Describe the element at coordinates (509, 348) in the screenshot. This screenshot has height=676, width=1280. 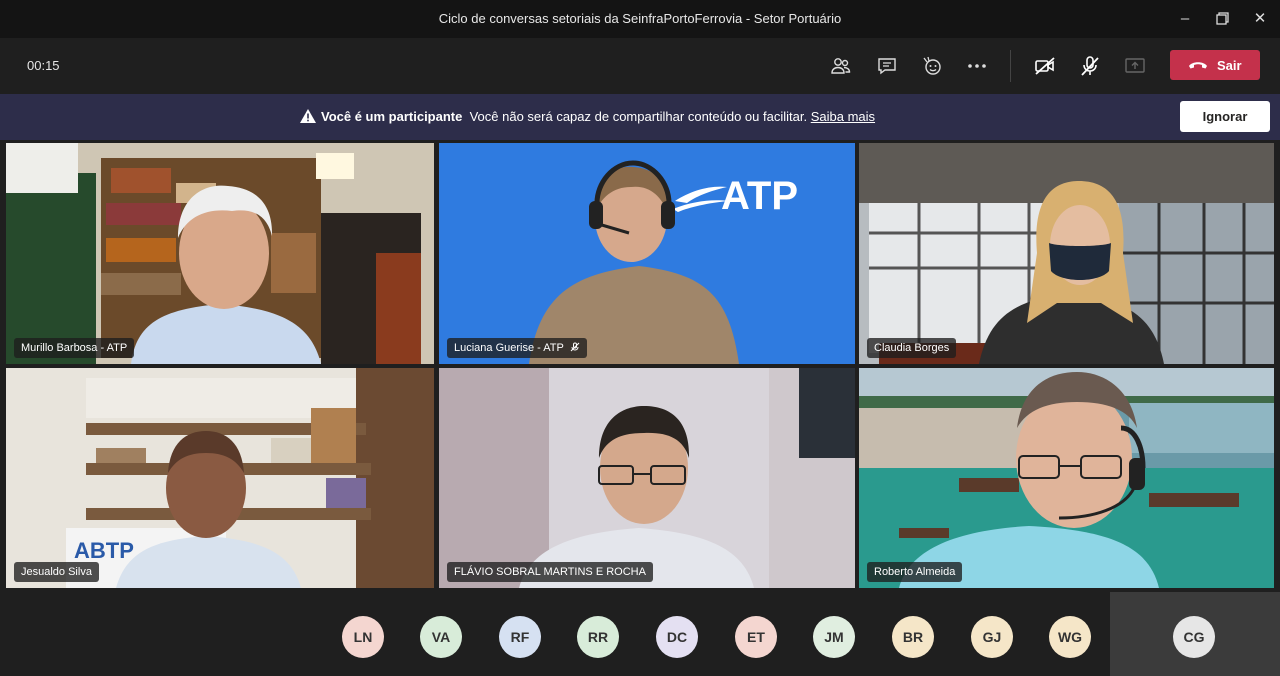
I see `participant-name: Luciana Guerise - ATP` at that location.